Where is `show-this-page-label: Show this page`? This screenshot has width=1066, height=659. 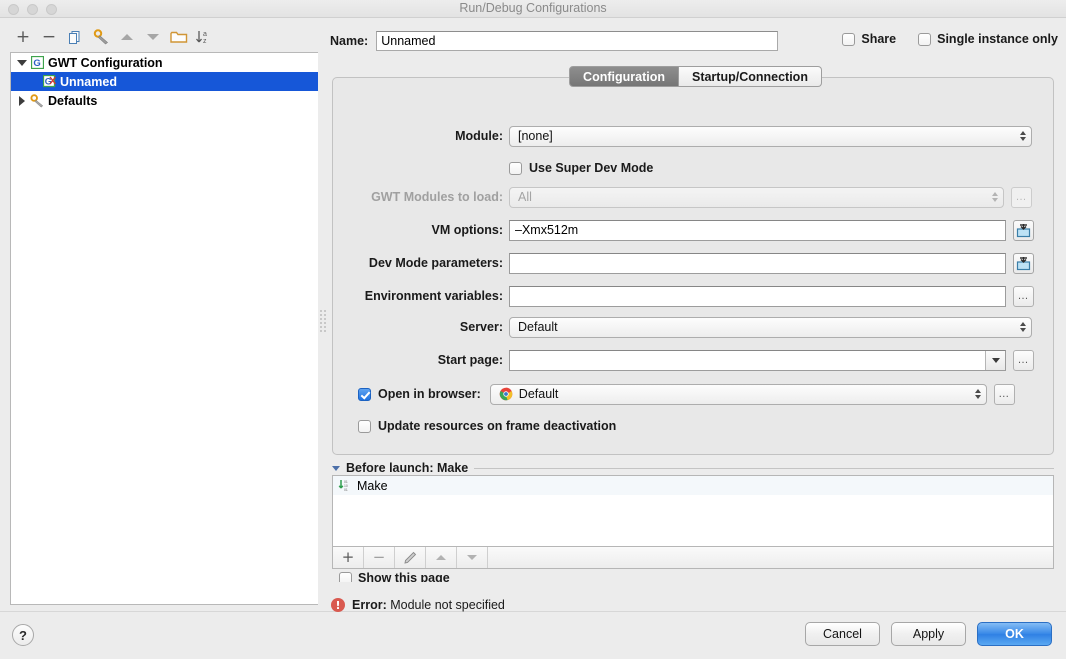 show-this-page-label: Show this page is located at coordinates (404, 576).